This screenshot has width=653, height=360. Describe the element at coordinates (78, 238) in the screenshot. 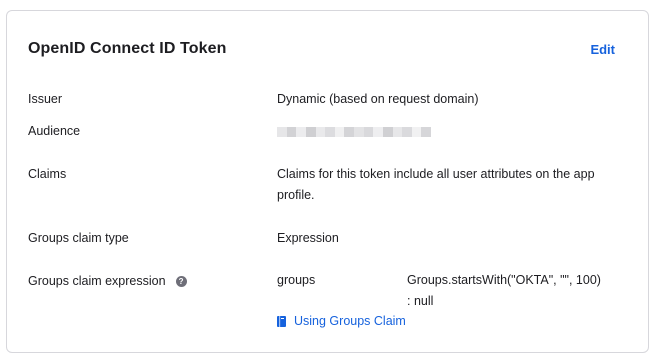

I see `groups-claim-type-label: Groups claim type` at that location.